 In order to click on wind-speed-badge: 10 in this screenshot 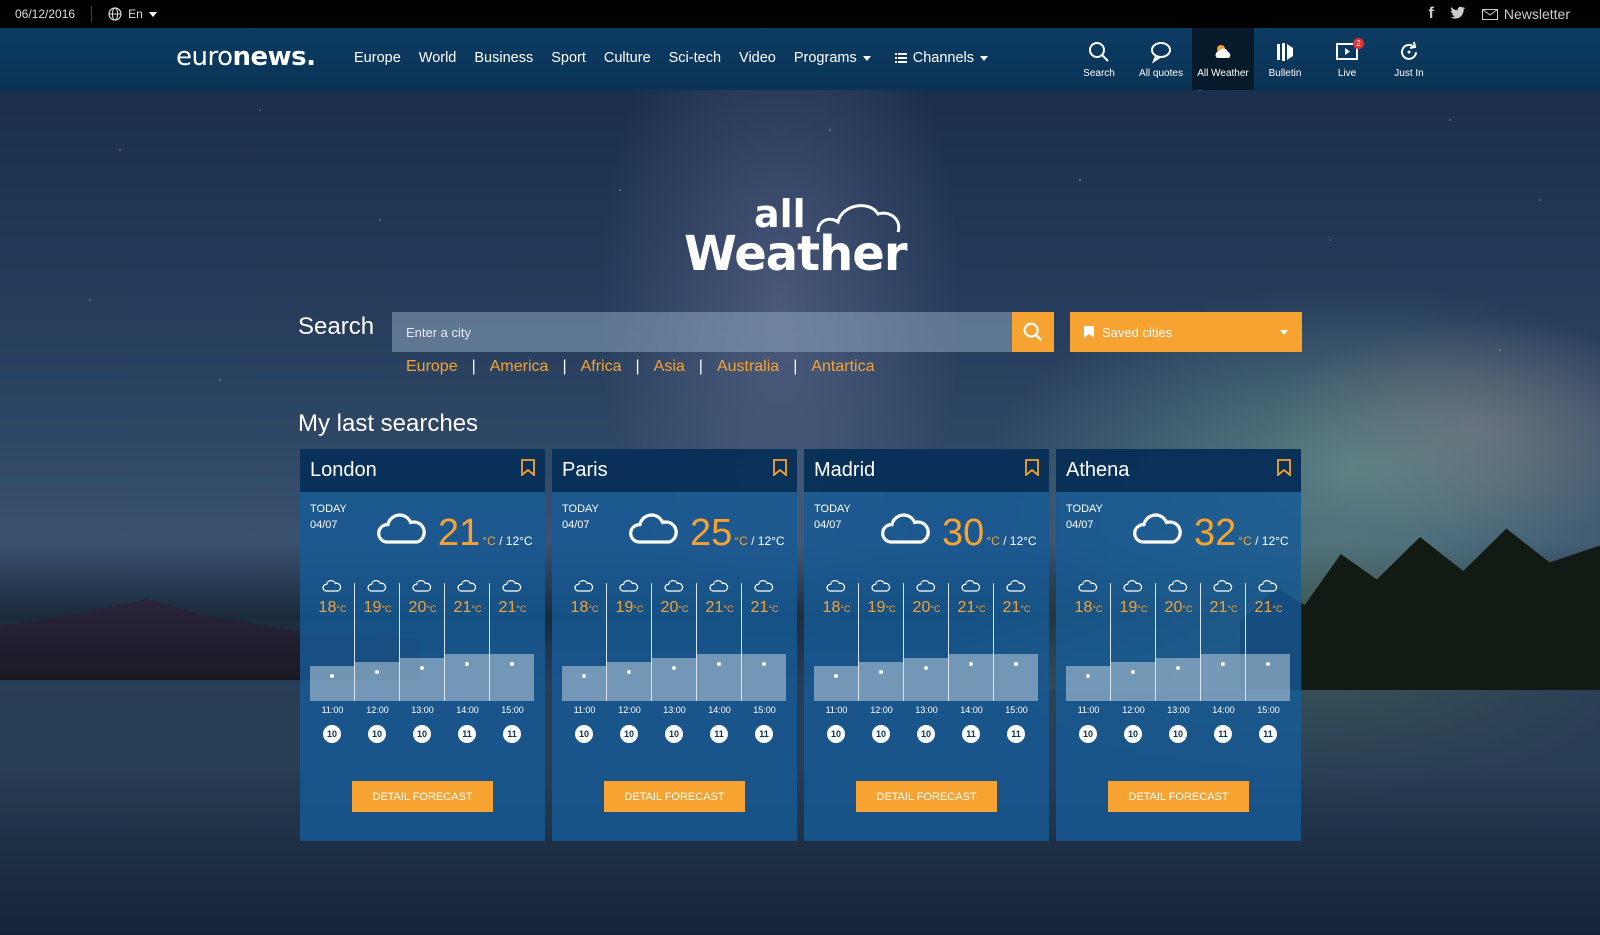, I will do `click(377, 734)`.